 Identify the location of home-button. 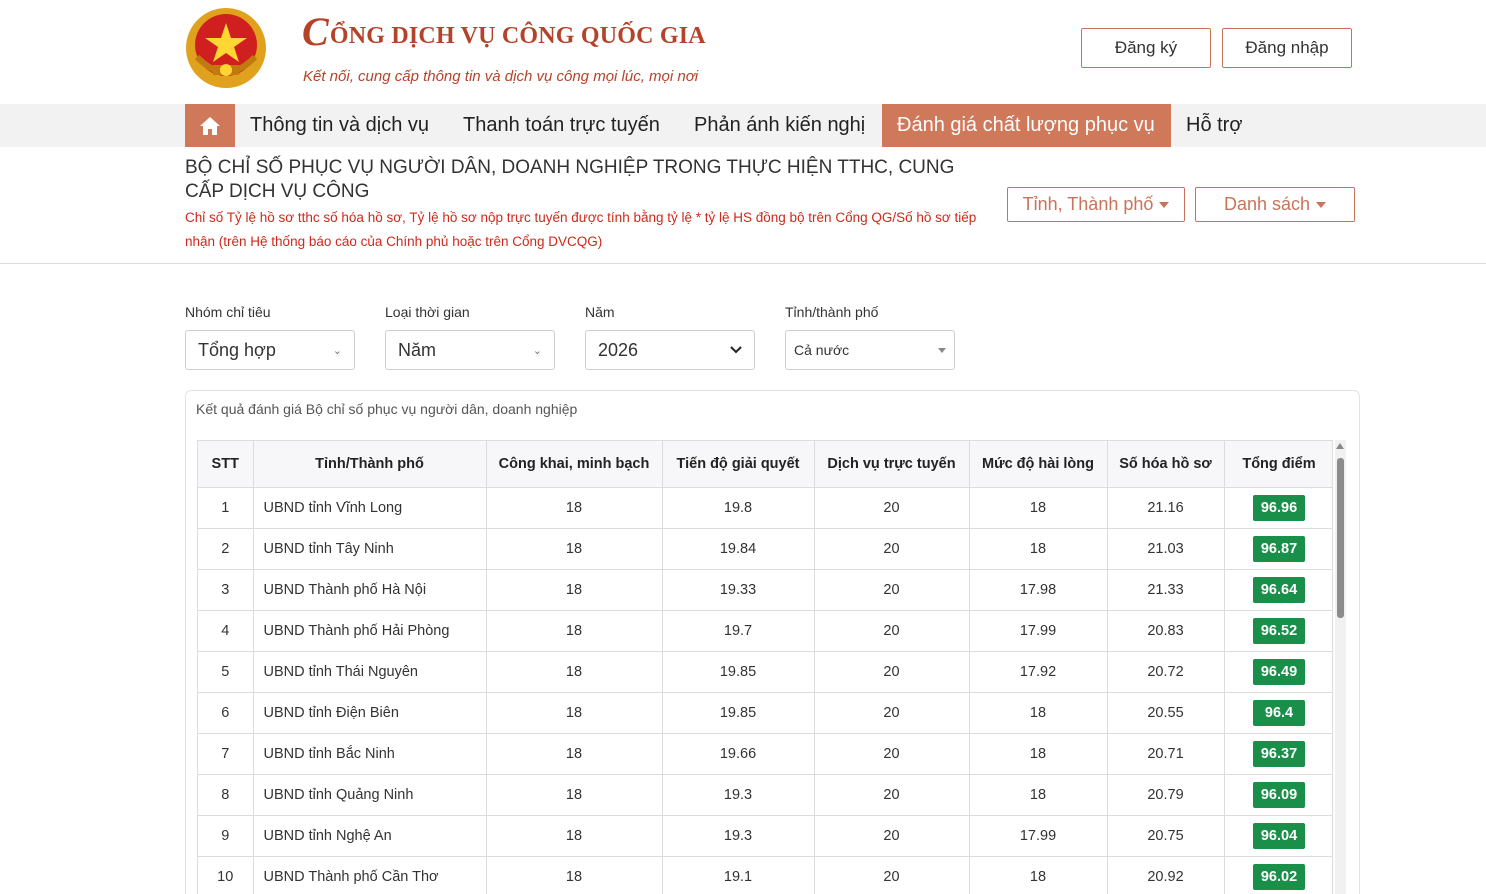
(210, 125).